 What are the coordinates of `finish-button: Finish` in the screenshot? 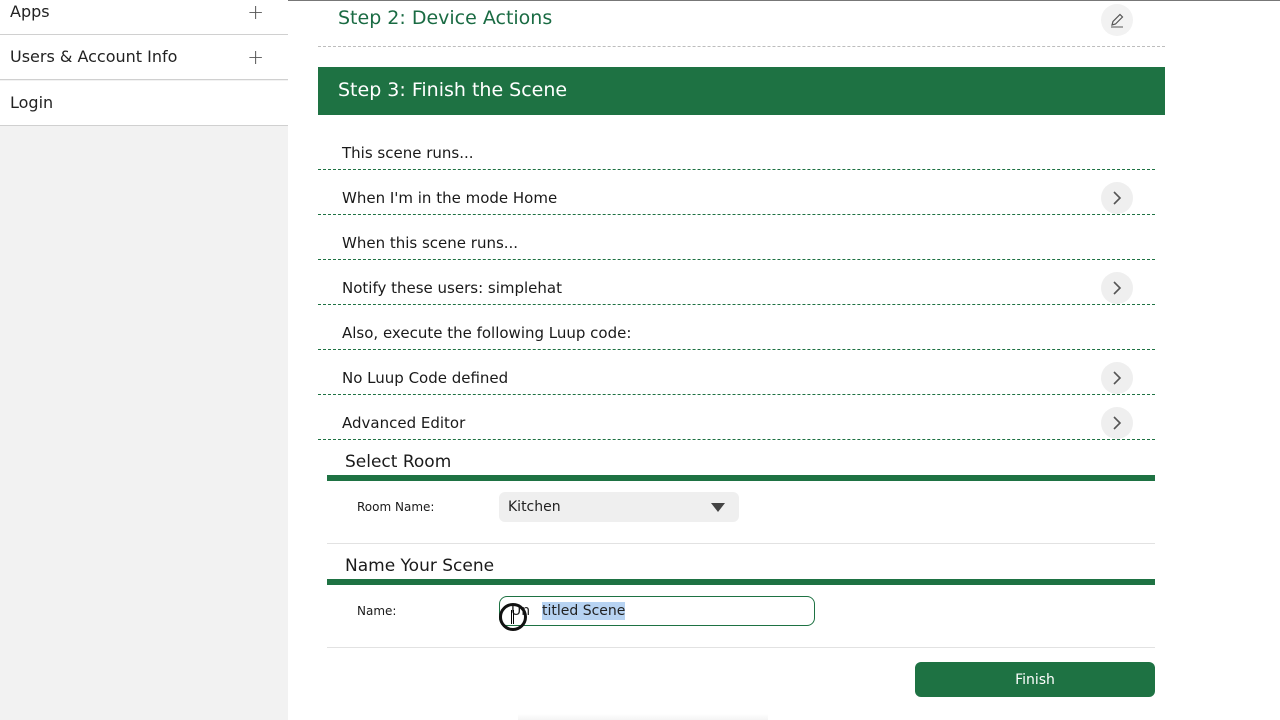 It's located at (1035, 679).